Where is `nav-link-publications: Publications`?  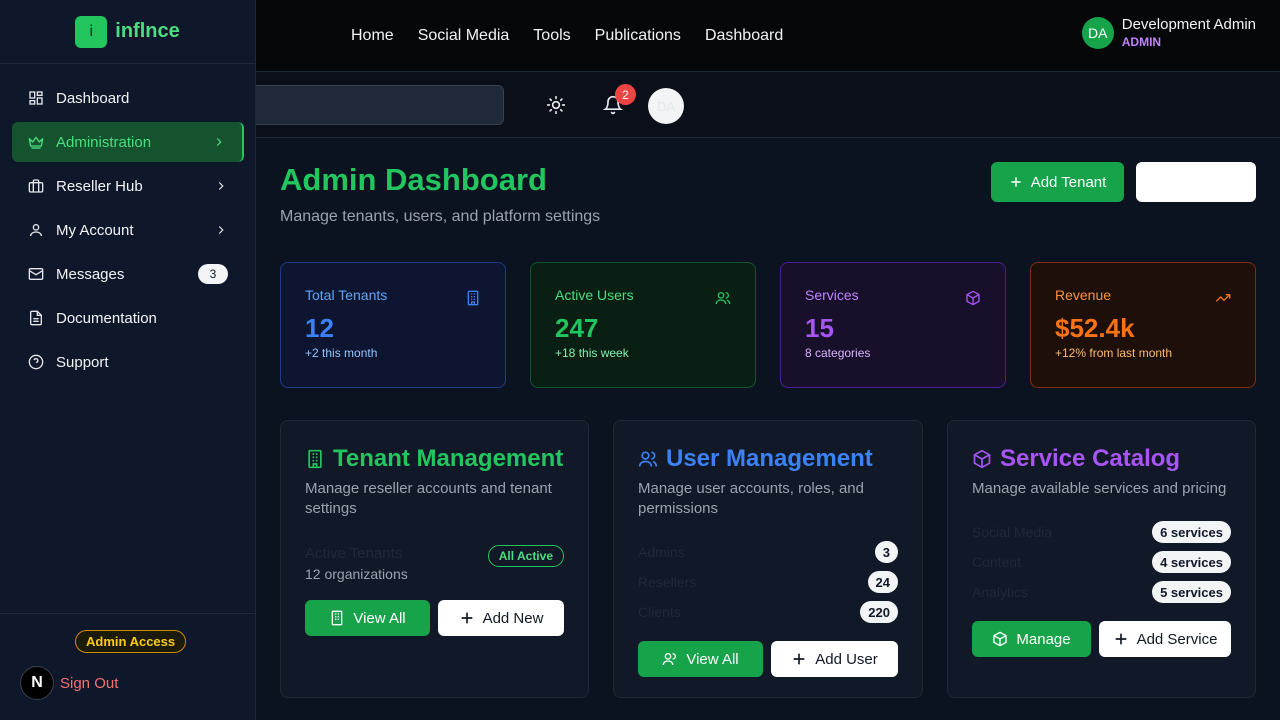
nav-link-publications: Publications is located at coordinates (638, 36).